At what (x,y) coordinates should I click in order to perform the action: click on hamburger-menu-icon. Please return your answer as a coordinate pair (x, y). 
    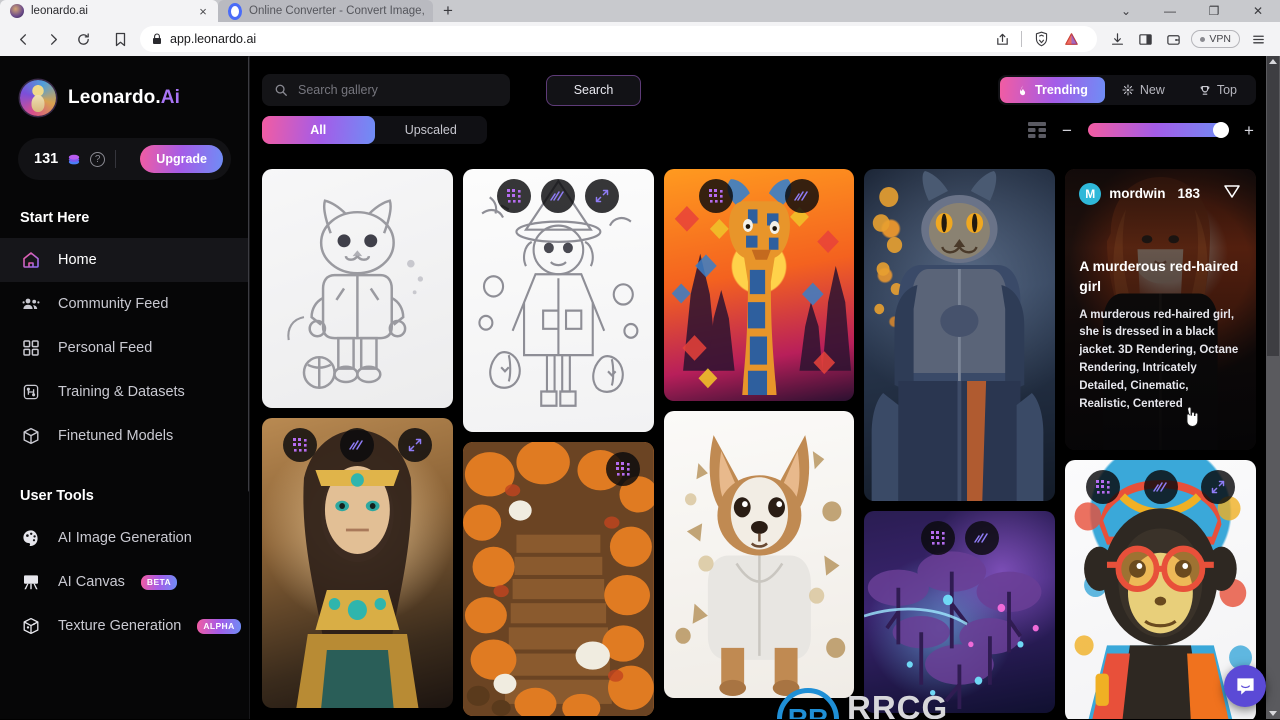
    Looking at the image, I should click on (1258, 39).